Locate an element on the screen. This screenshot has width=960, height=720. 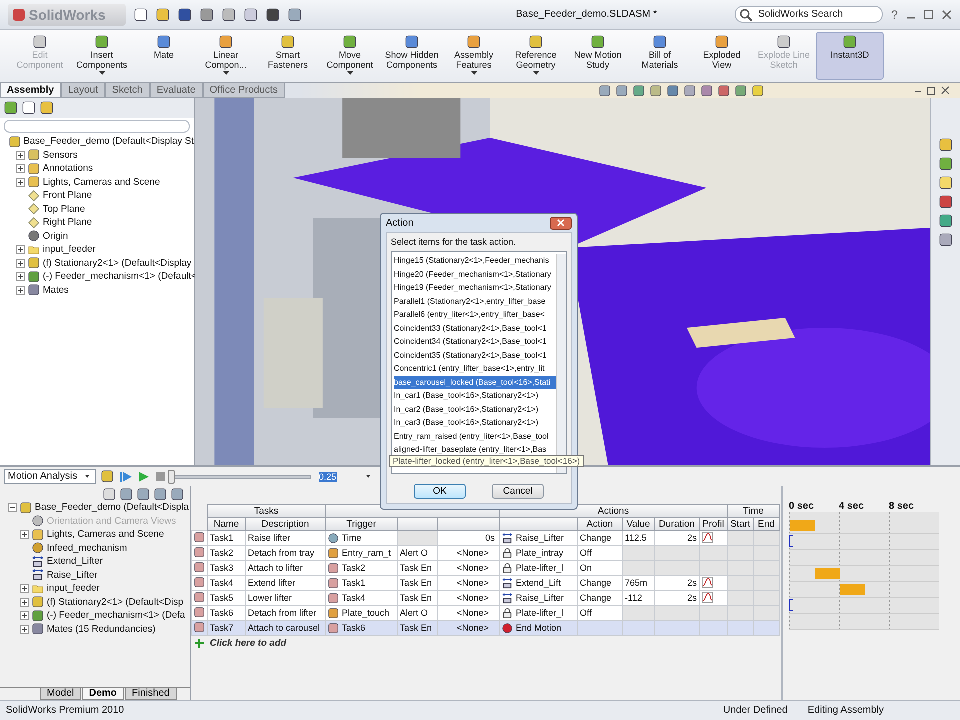
tree-item: (f) Stationary2<1> (Default<Disp is located at coordinates (115, 602).